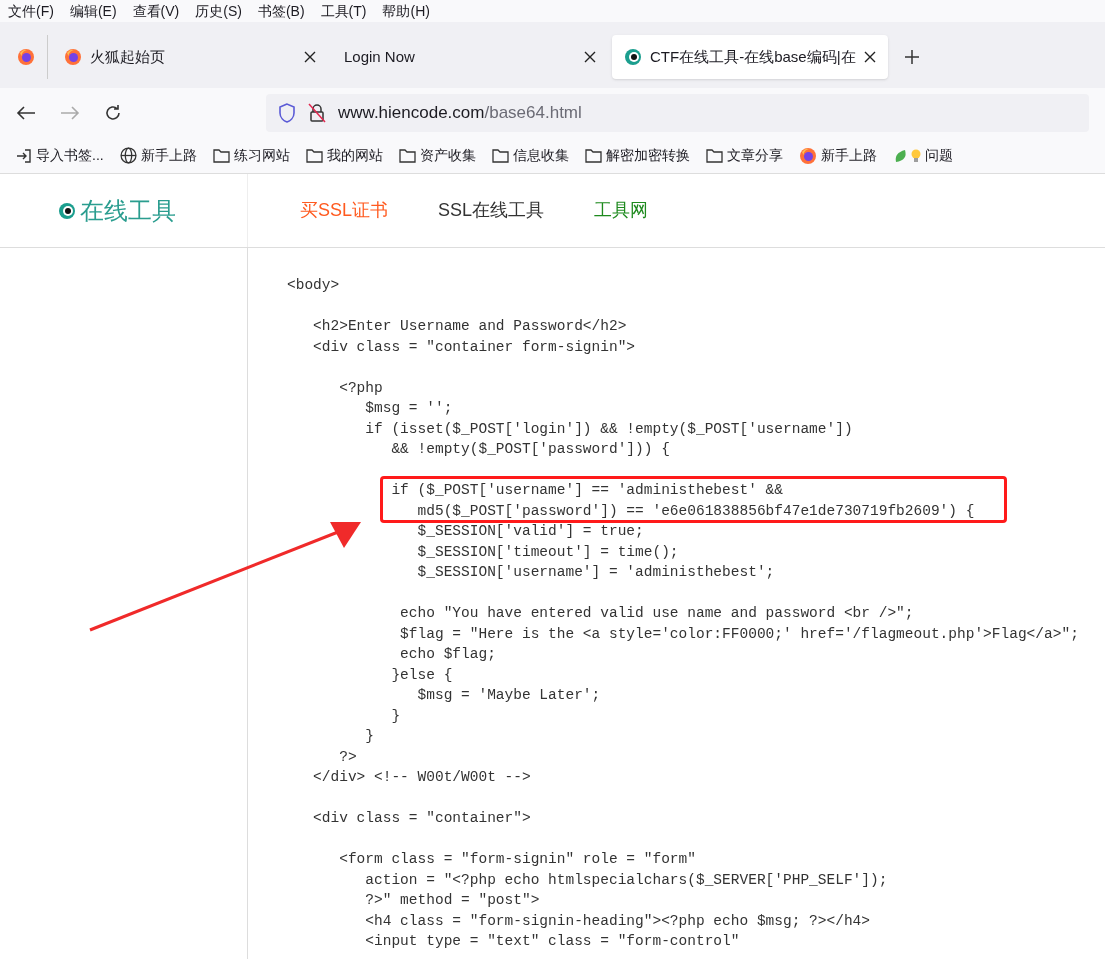 The width and height of the screenshot is (1105, 961). Describe the element at coordinates (517, 859) in the screenshot. I see `code-line: <form class = "form-signin" role = "form"` at that location.